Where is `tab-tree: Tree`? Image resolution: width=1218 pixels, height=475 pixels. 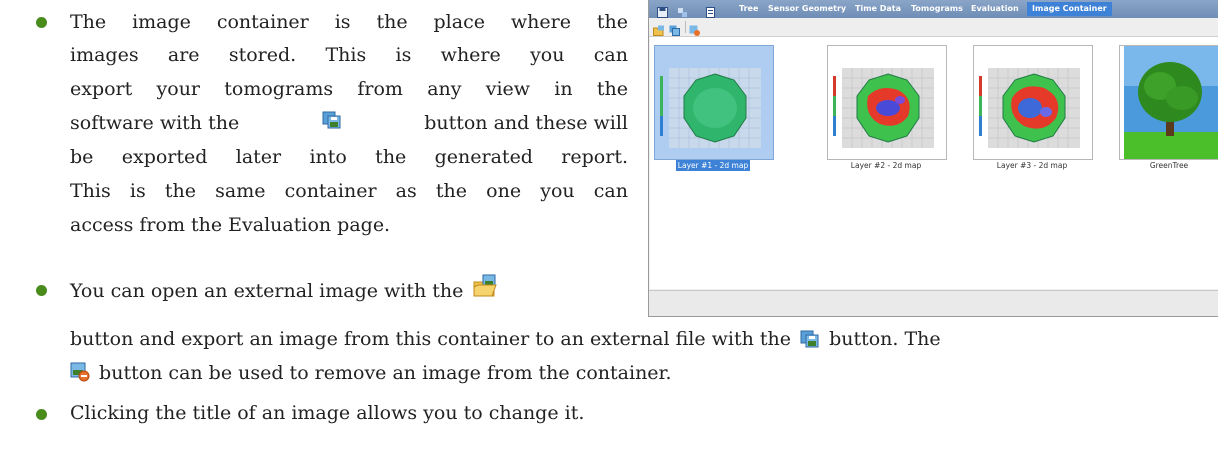 tab-tree: Tree is located at coordinates (748, 9).